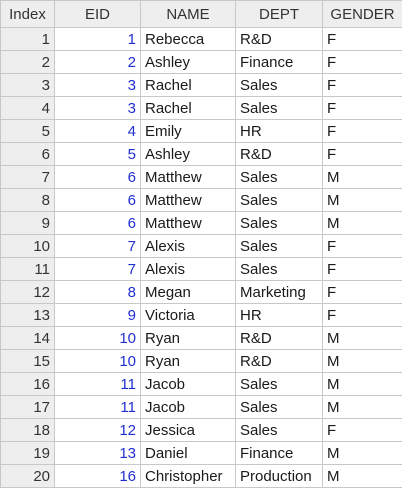 The width and height of the screenshot is (402, 490). I want to click on table-row: 16 11 Jacob Sales M, so click(201, 384).